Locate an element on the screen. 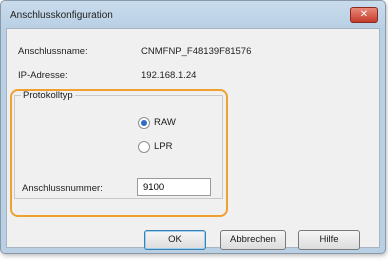 The width and height of the screenshot is (388, 261). help-button: Hilfe is located at coordinates (329, 240).